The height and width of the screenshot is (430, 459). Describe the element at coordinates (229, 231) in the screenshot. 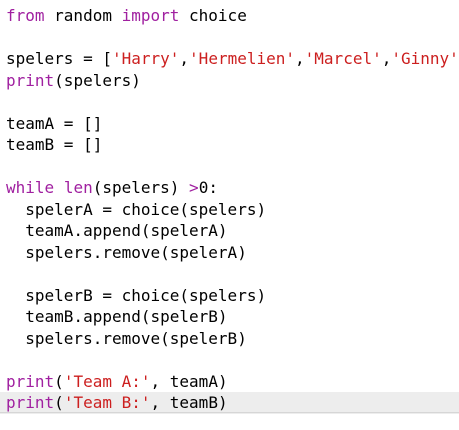

I see `code-line: teamA.append(spelerA)` at that location.